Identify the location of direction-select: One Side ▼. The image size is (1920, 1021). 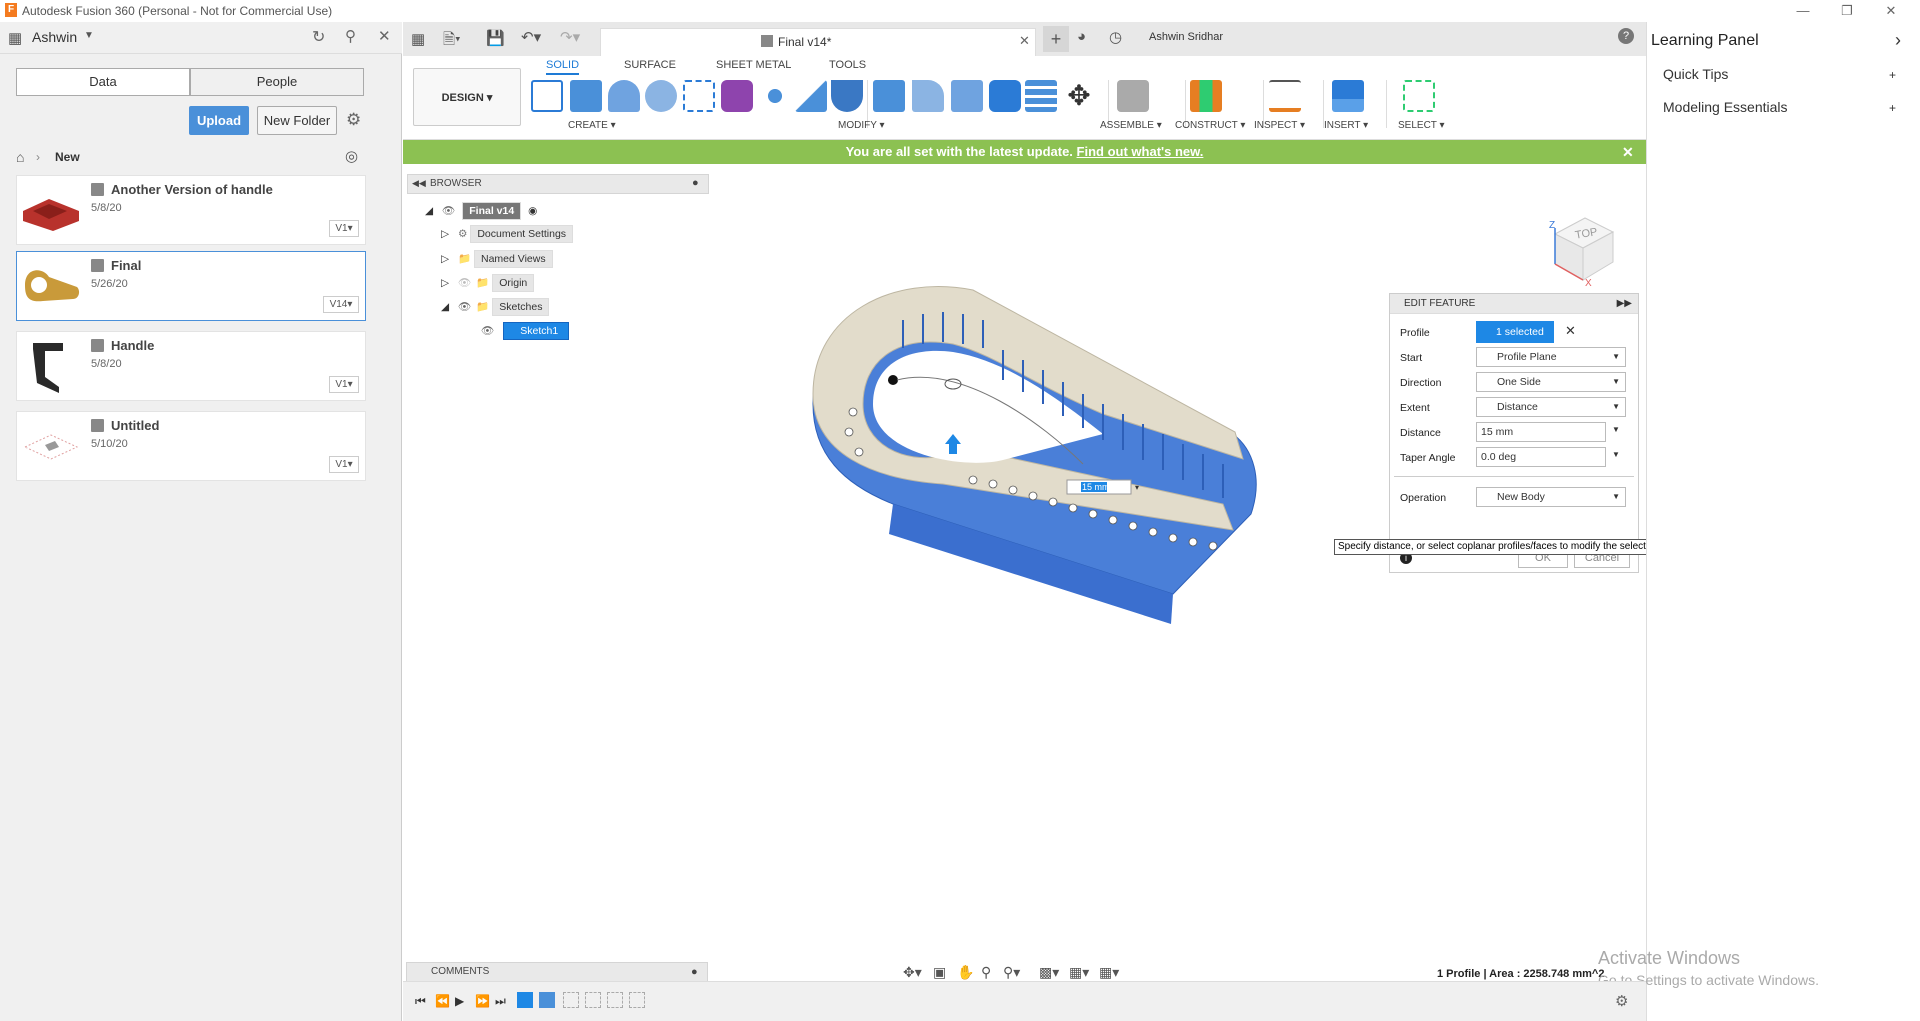
(1551, 382).